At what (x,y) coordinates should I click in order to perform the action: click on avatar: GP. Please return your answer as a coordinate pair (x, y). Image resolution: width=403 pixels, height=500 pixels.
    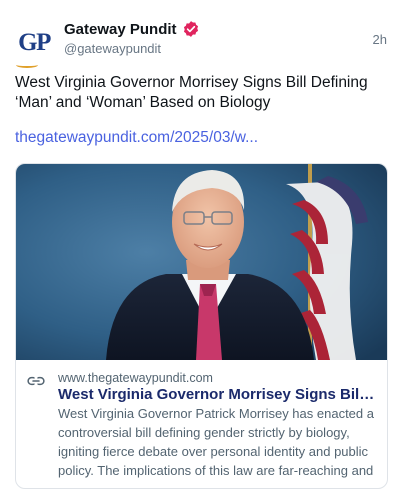
    Looking at the image, I should click on (34, 45).